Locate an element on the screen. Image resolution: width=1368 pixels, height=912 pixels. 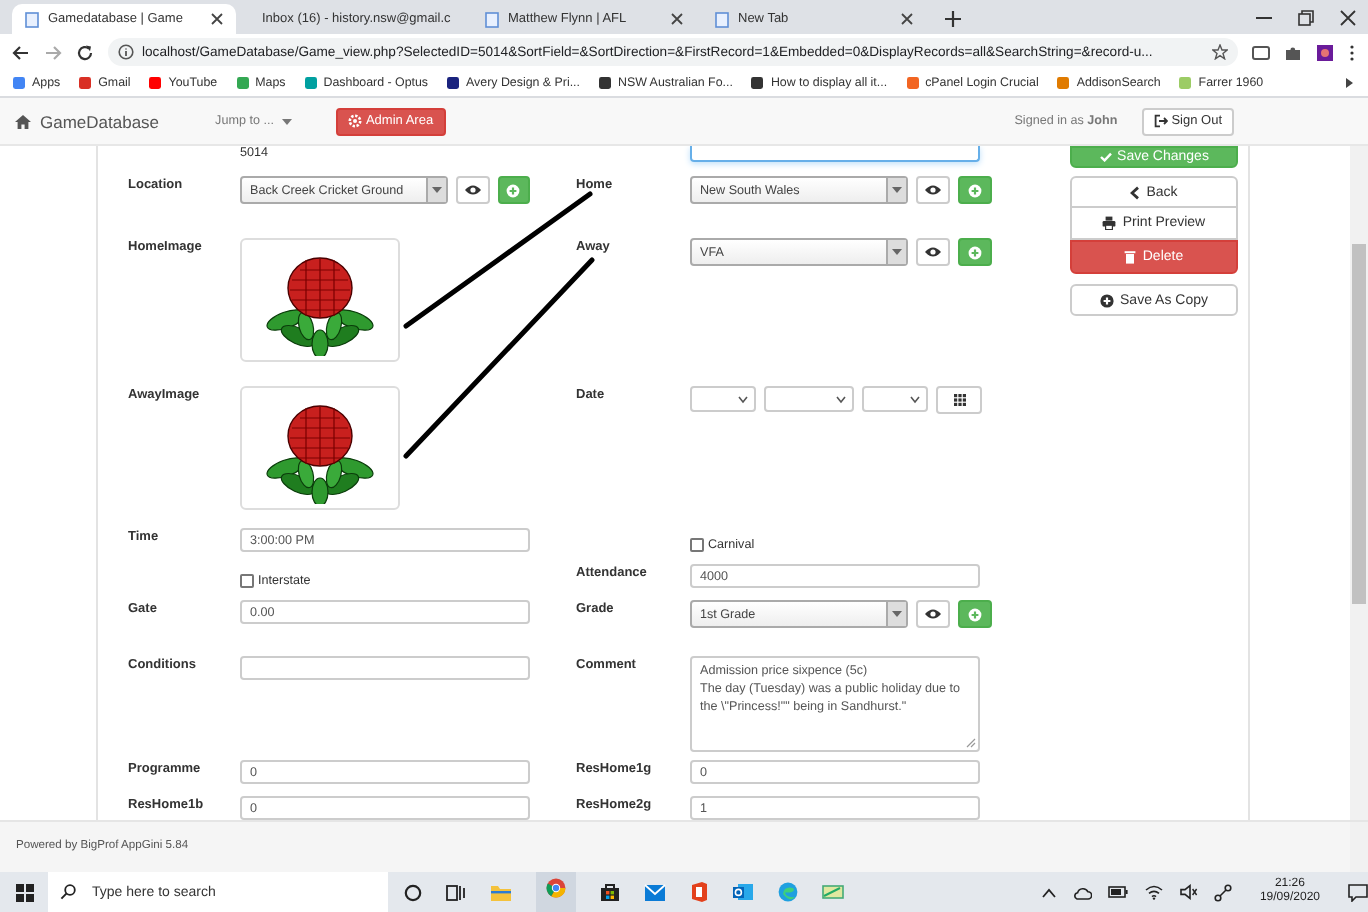
star-icon is located at coordinates (1220, 52).